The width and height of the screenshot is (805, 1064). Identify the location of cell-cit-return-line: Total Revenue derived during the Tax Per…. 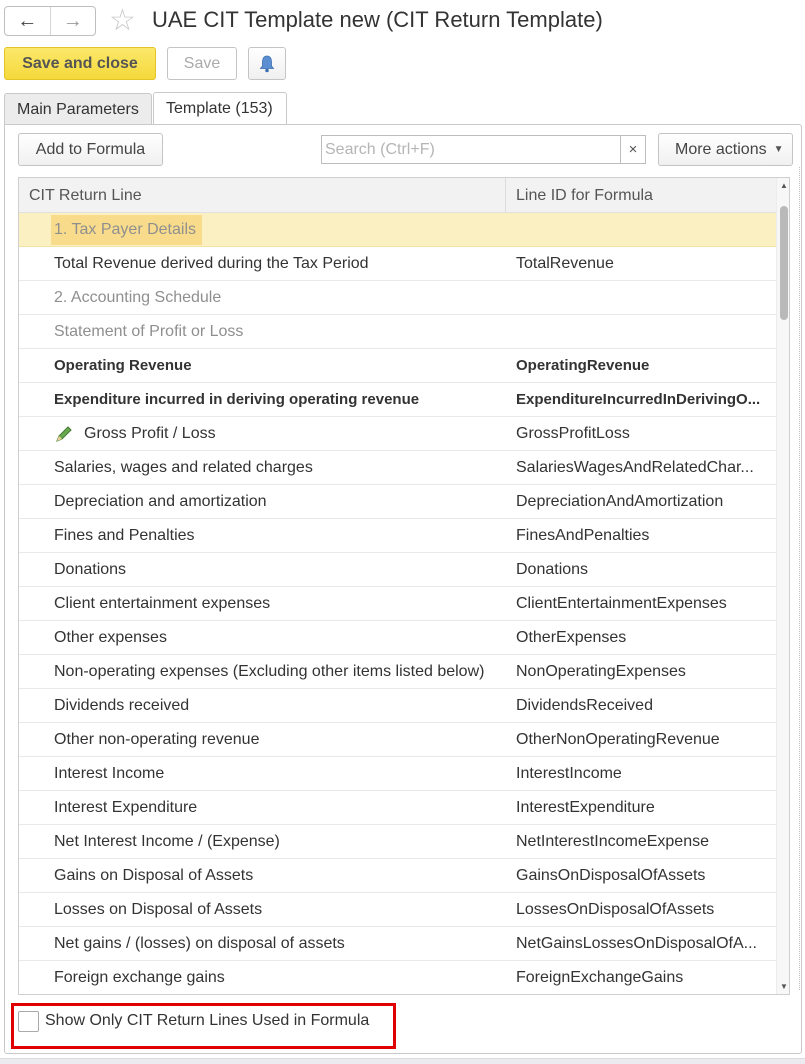
(211, 263).